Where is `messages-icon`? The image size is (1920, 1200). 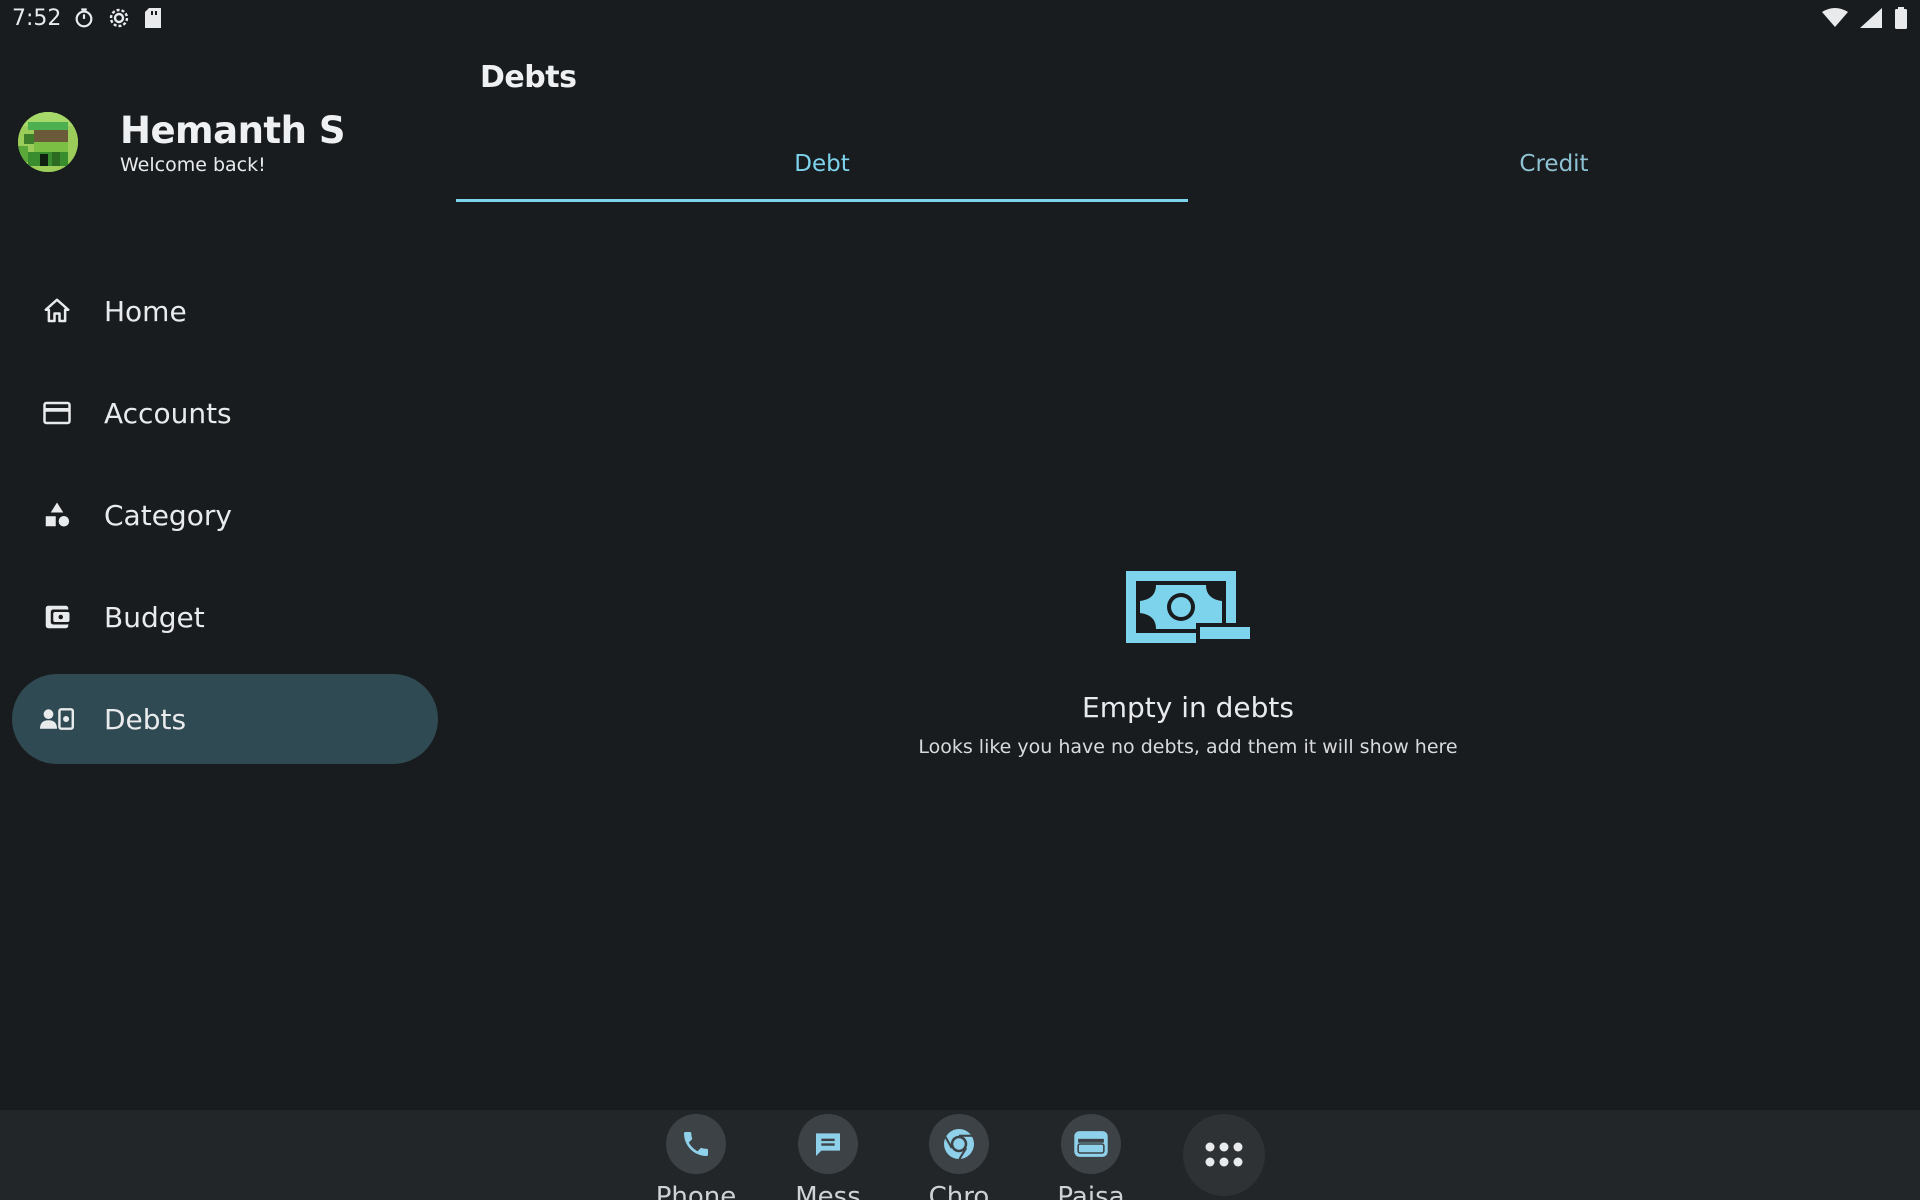 messages-icon is located at coordinates (828, 1144).